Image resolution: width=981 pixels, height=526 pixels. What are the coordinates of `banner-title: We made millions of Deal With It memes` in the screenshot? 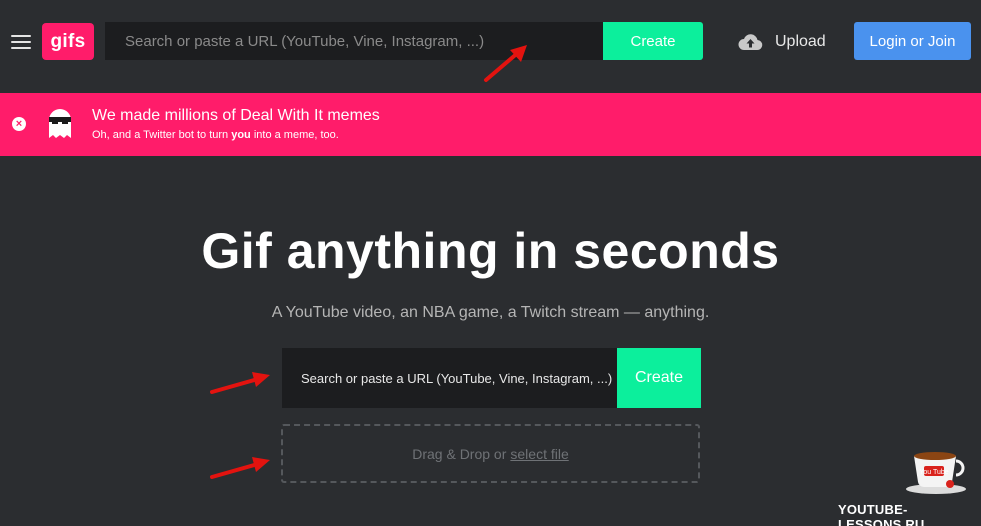 It's located at (236, 115).